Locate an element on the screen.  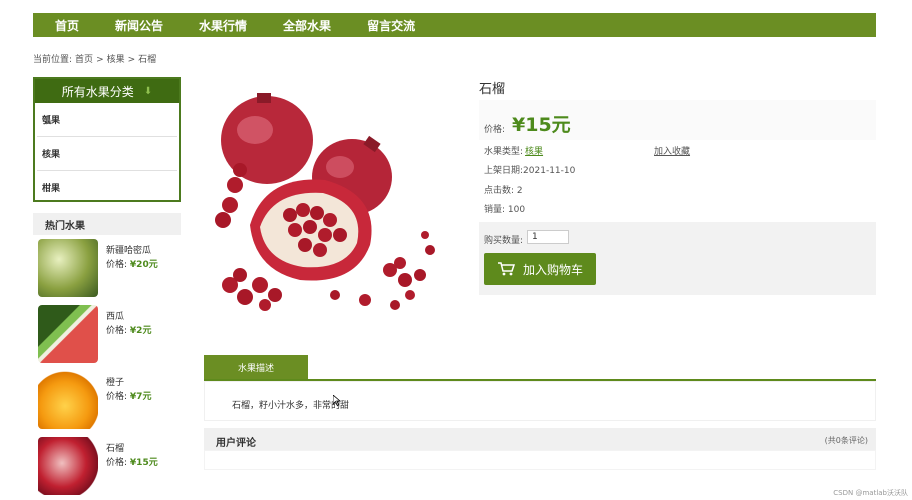
comments-header: 用户评论 (共0条评论) is located at coordinates (540, 439).